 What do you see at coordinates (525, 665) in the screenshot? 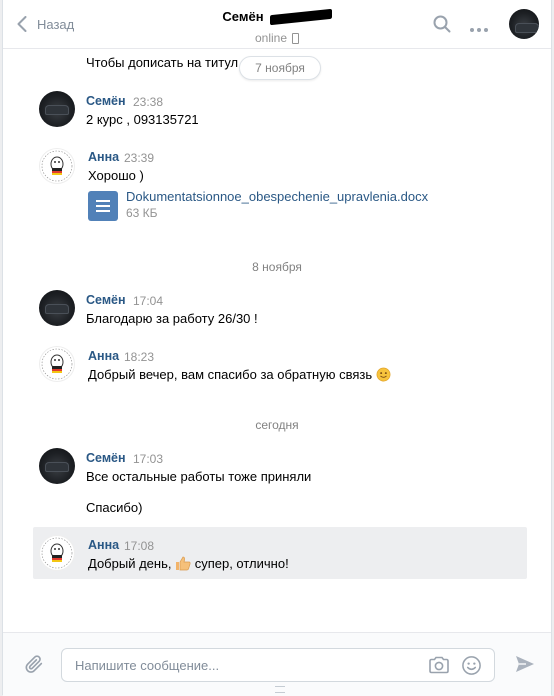
I see `send-icon` at bounding box center [525, 665].